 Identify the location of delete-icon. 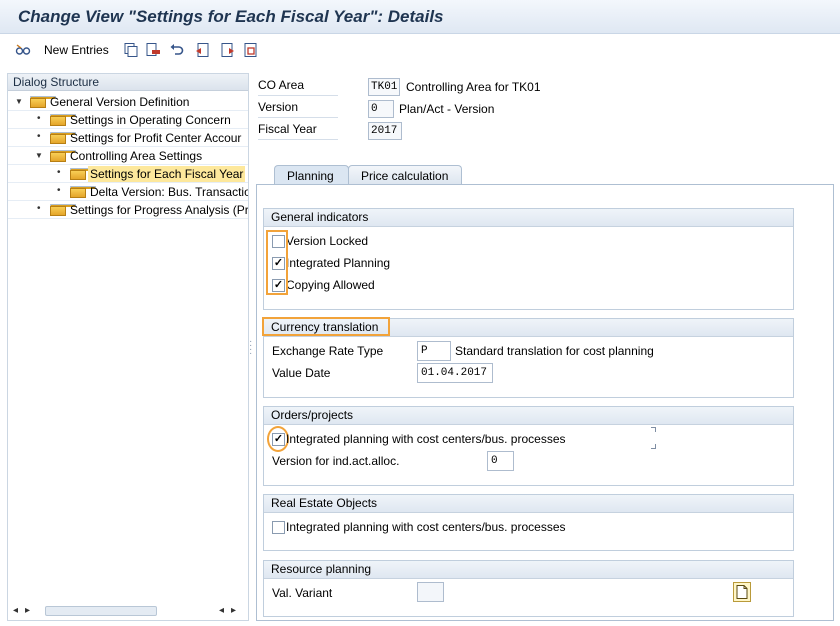
(153, 50).